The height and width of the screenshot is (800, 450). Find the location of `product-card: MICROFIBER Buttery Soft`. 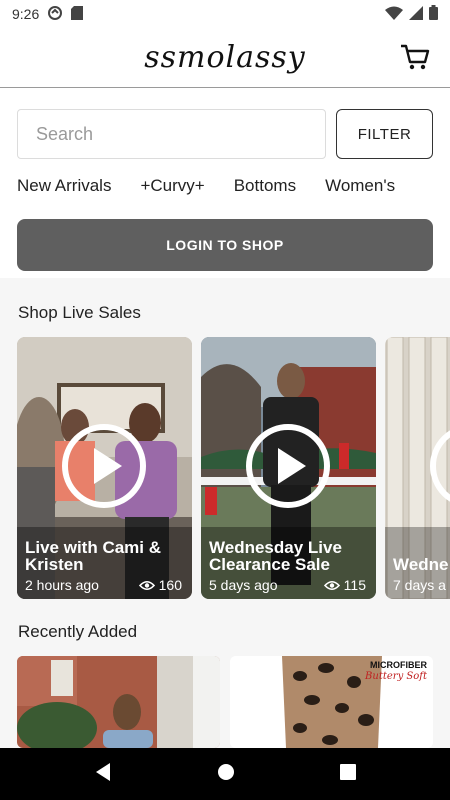

product-card: MICROFIBER Buttery Soft is located at coordinates (331, 702).